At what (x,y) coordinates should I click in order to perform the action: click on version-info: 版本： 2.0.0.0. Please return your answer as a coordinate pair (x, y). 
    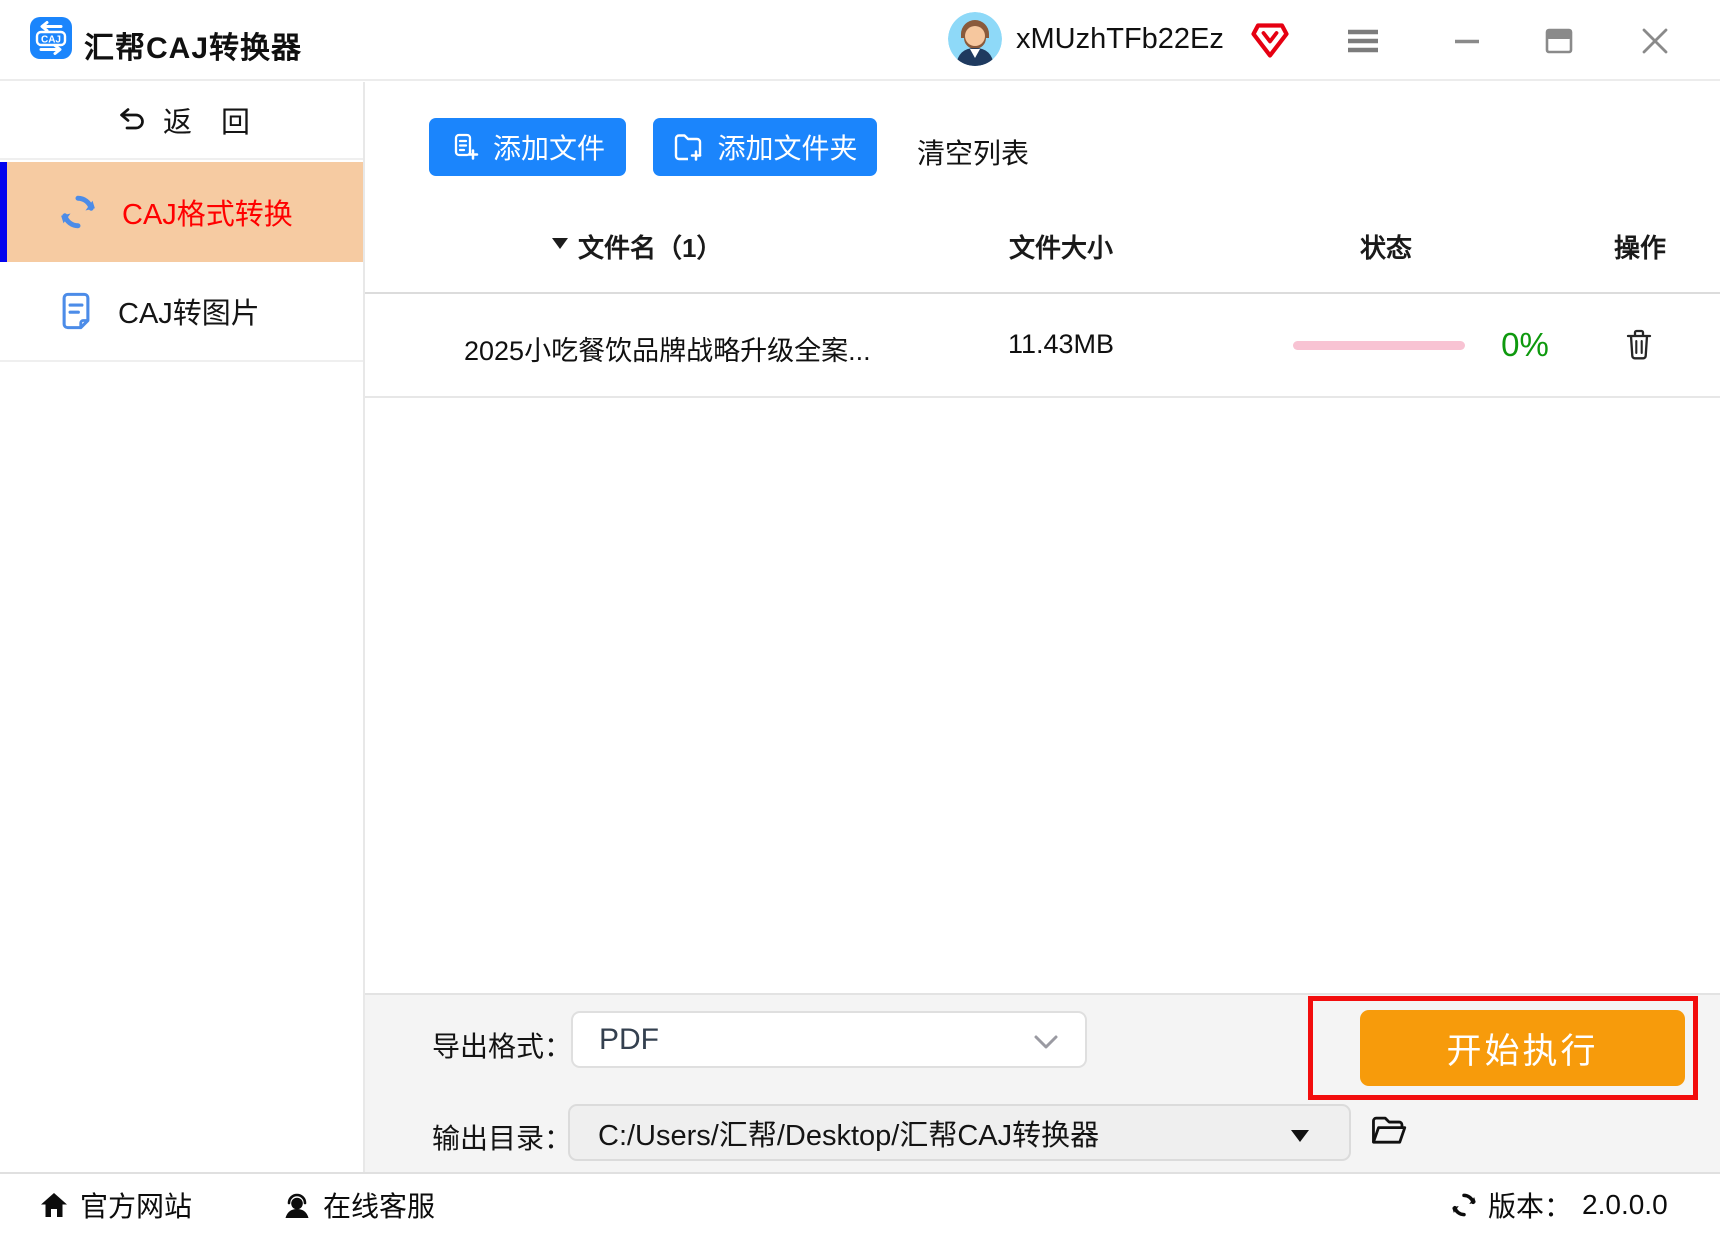
    Looking at the image, I should click on (1559, 1204).